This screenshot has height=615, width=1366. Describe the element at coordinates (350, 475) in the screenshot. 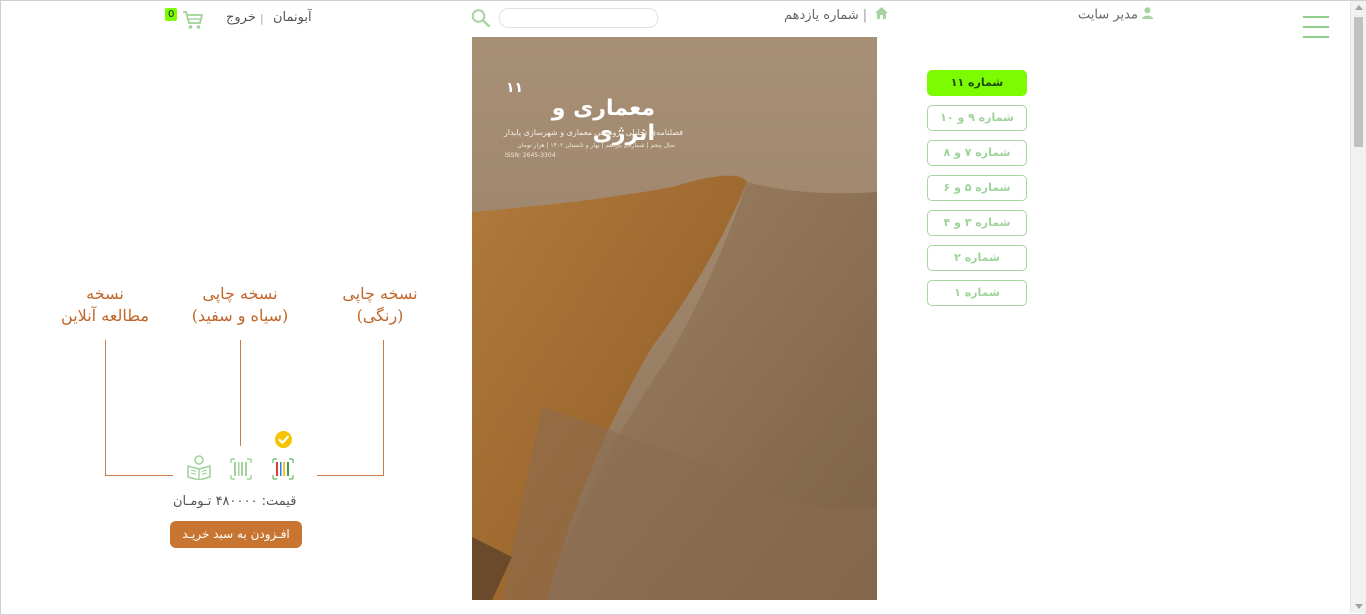

I see `connector-hline-color` at that location.